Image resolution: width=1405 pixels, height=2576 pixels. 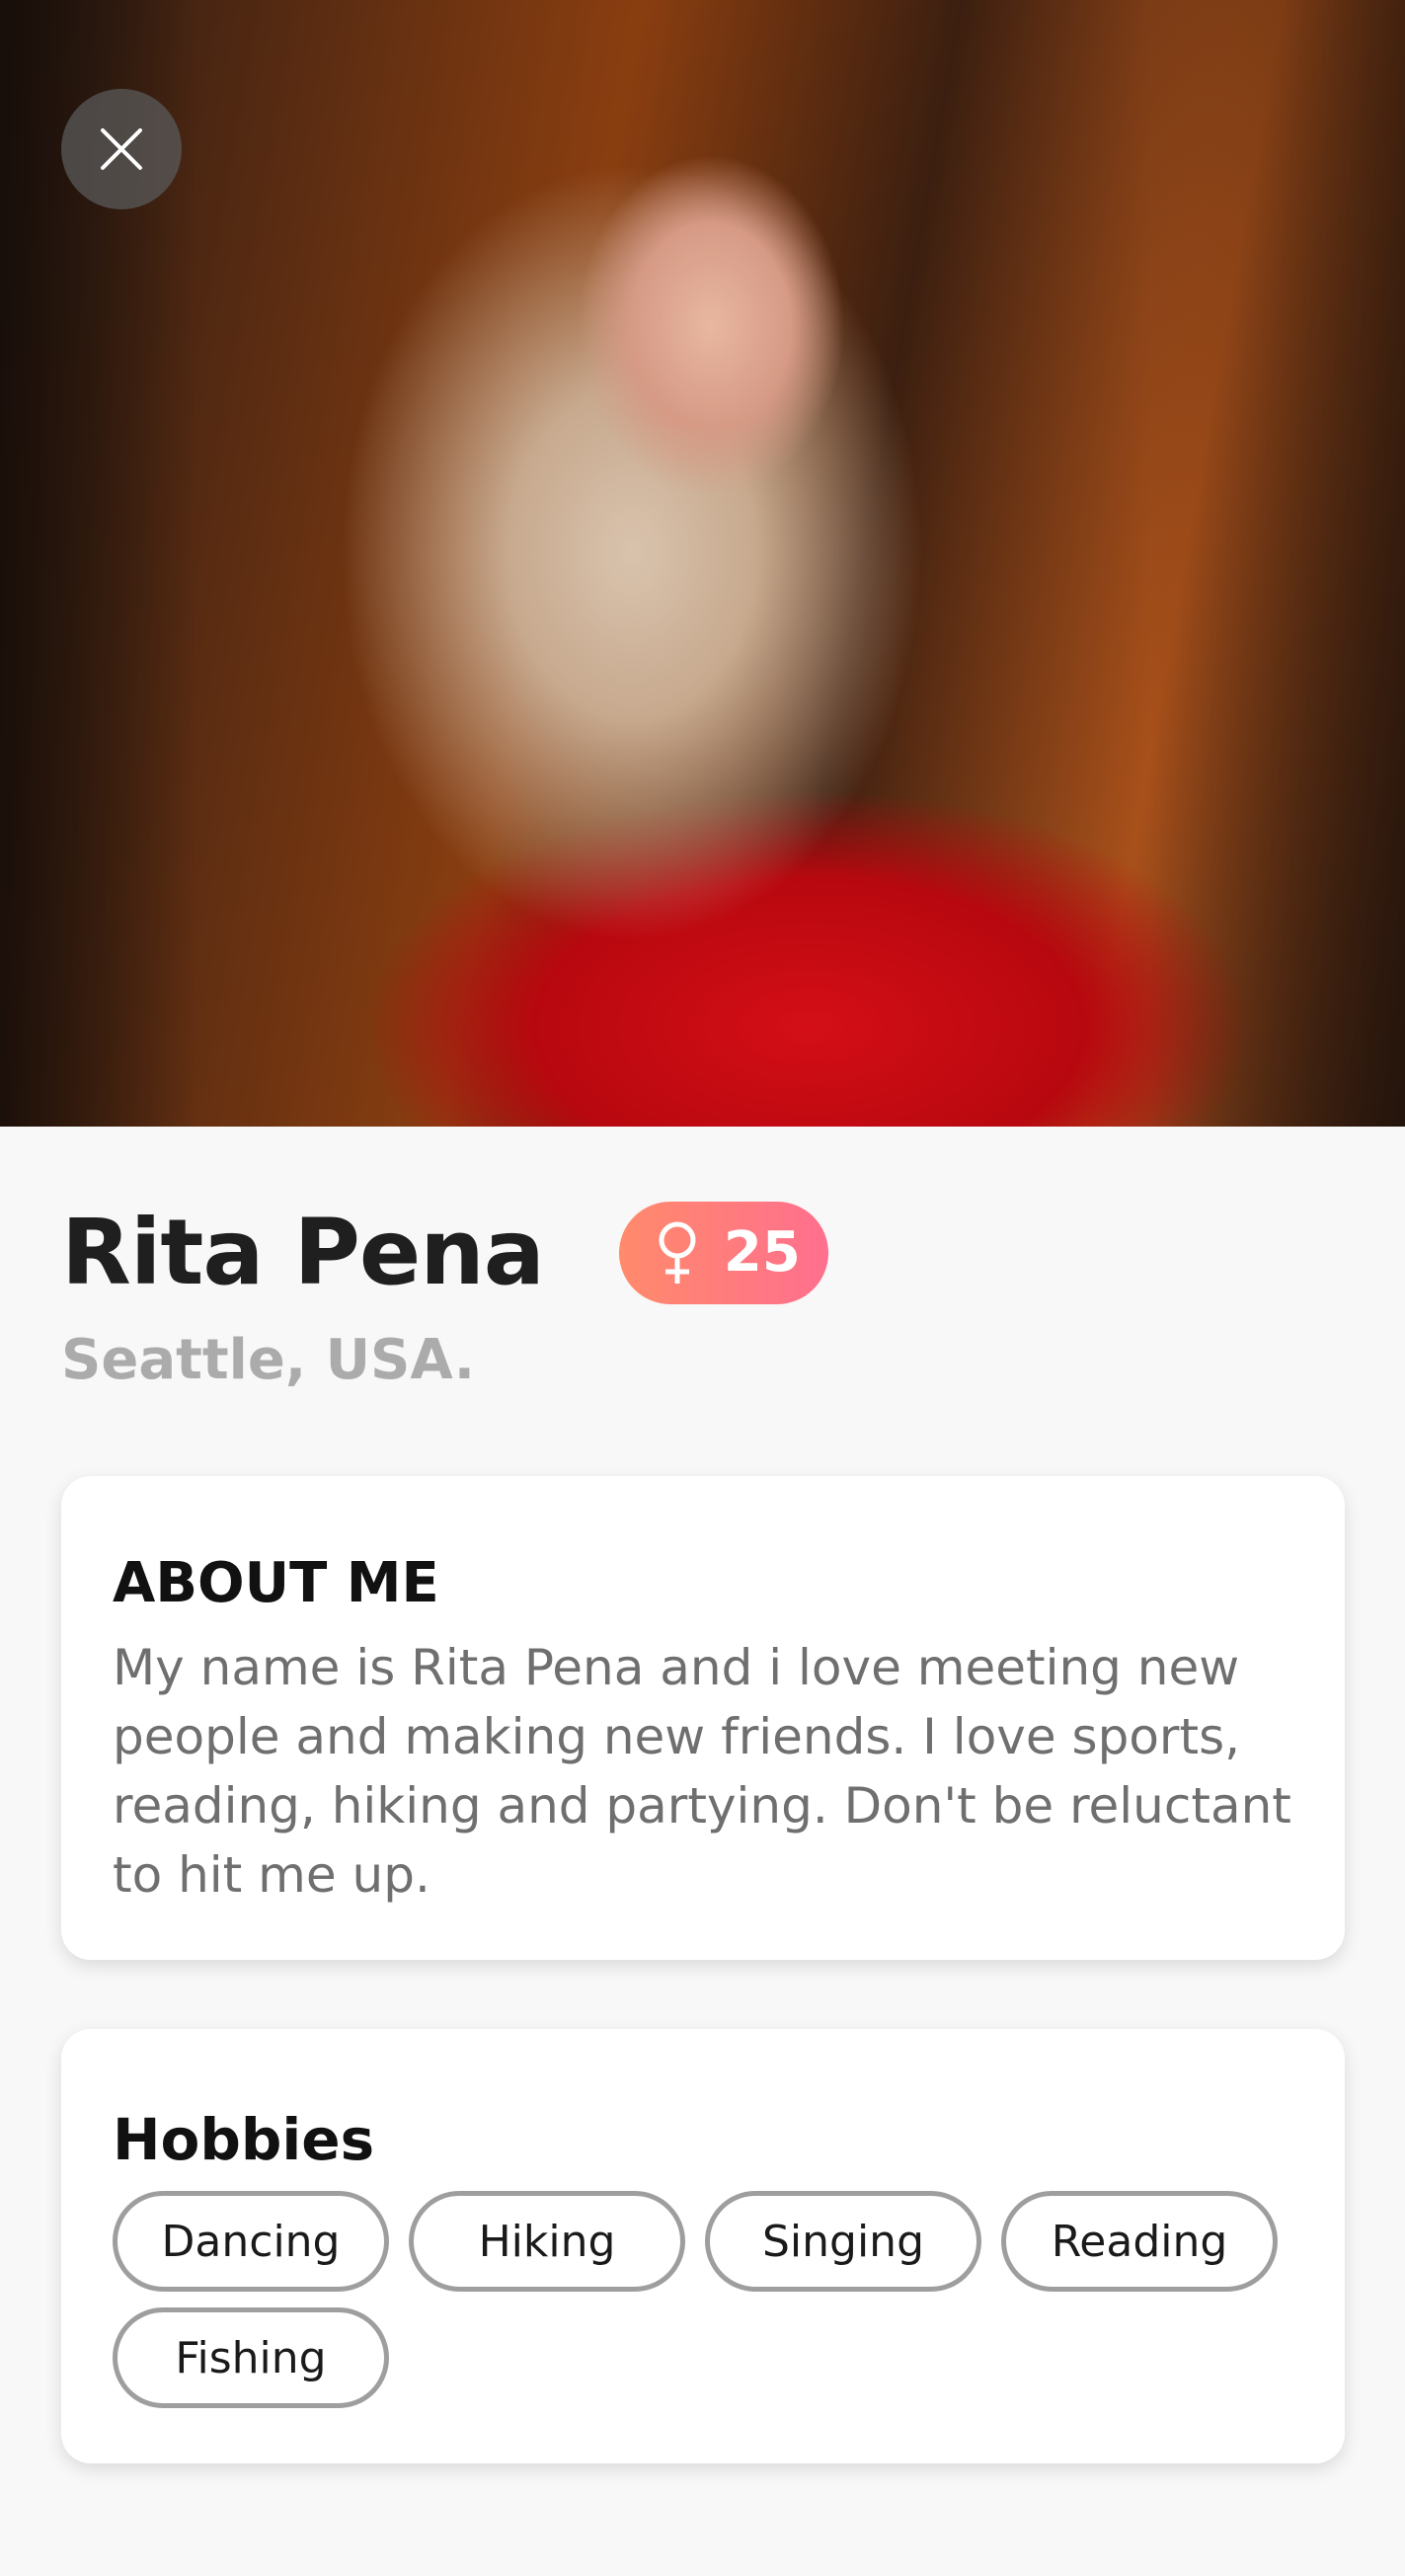 I want to click on hobby-chip: Reading, so click(x=1139, y=2241).